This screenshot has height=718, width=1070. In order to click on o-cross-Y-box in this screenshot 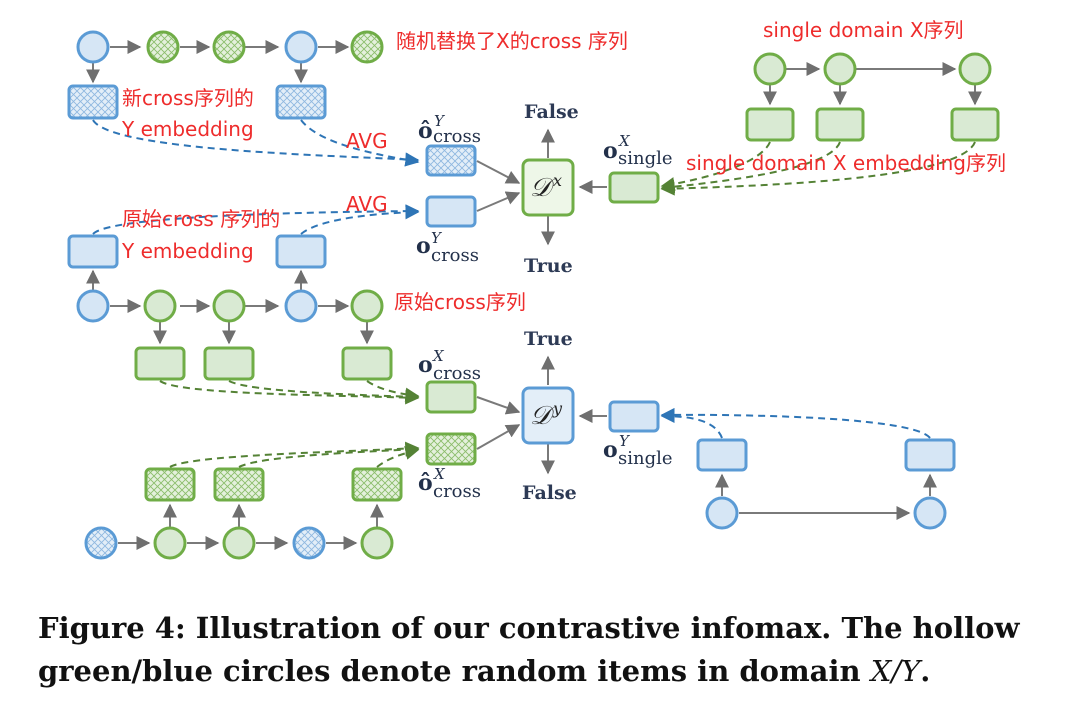, I will do `click(451, 211)`.